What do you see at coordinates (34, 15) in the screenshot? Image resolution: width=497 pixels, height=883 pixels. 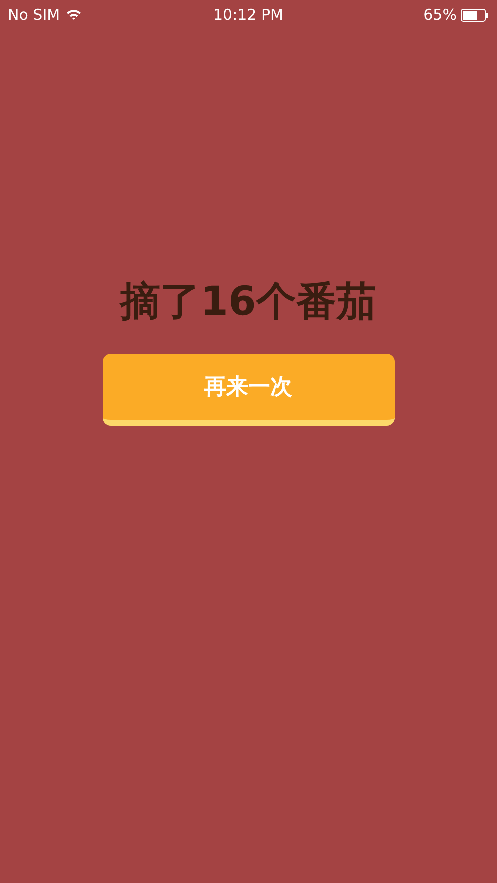 I see `carrier-name: No SIM` at bounding box center [34, 15].